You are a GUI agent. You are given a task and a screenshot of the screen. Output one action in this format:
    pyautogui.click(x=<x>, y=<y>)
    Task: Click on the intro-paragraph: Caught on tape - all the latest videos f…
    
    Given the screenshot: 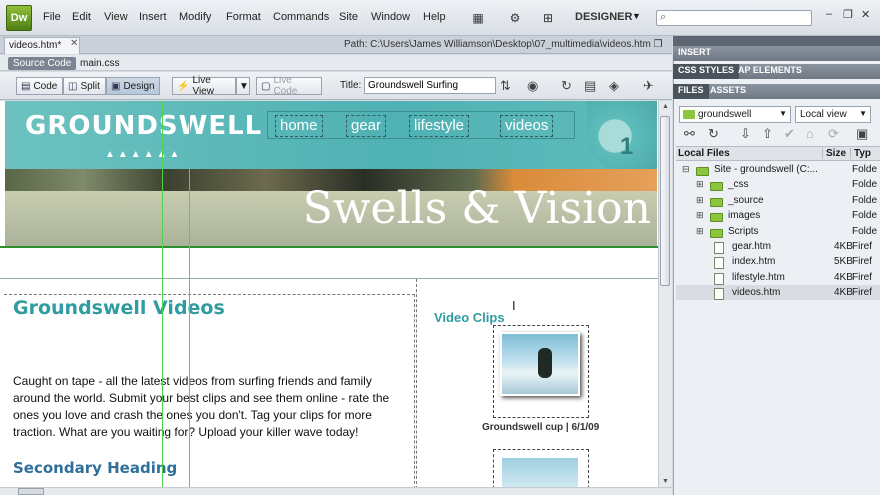 What is the action you would take?
    pyautogui.click(x=209, y=407)
    